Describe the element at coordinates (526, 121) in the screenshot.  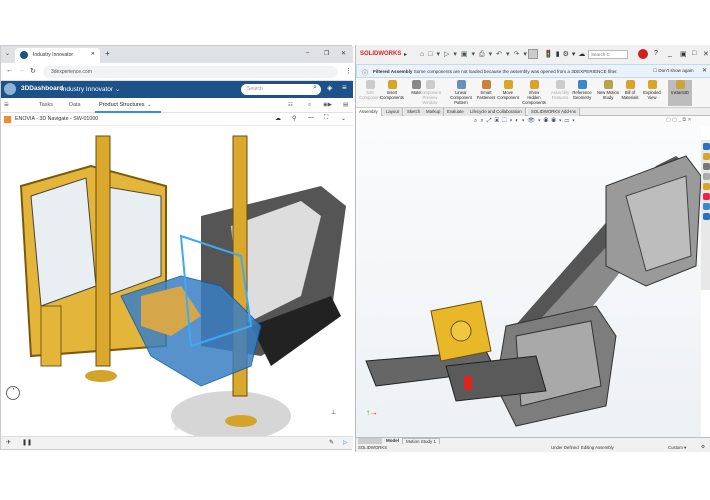
I see `view-tools-icons: ⌕⌕⤢▣⬚▾◐▾👁▾◉◉▾▭▾` at that location.